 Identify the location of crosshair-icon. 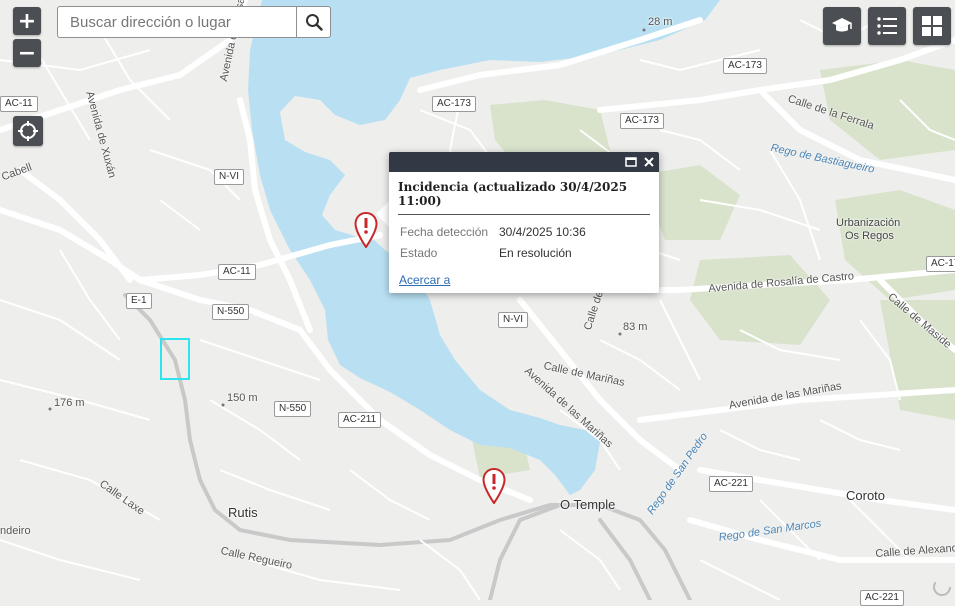
(28, 131).